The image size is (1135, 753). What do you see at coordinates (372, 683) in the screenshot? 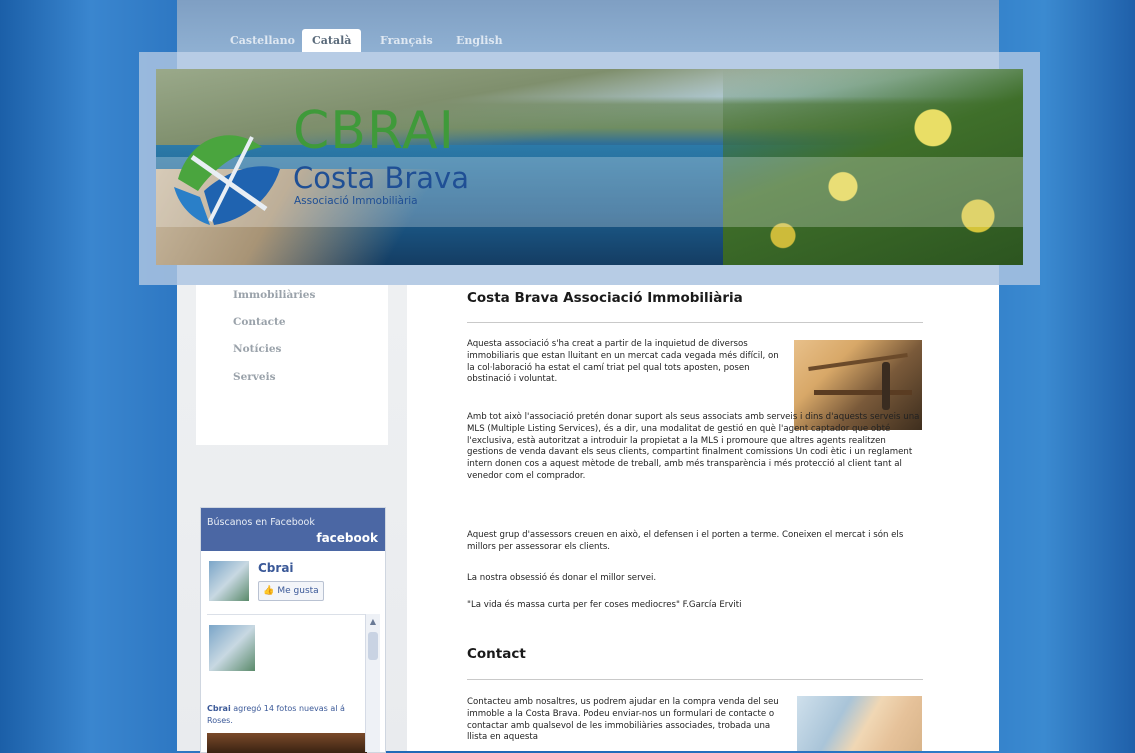
I see `feed-scrollbar: ▲` at bounding box center [372, 683].